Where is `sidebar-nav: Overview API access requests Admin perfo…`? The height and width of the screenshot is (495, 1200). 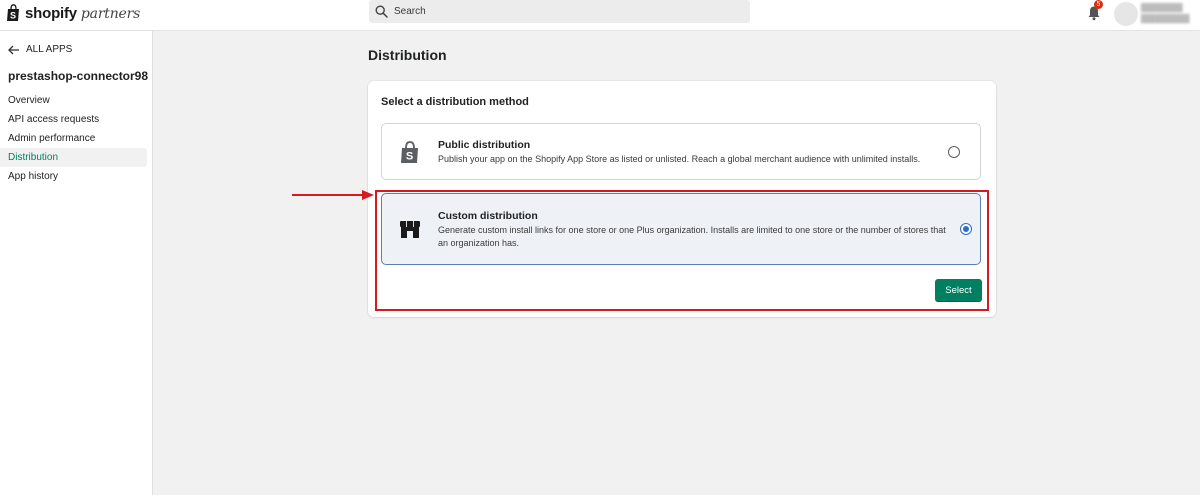
sidebar-nav: Overview API access requests Admin perfo… is located at coordinates (76, 138).